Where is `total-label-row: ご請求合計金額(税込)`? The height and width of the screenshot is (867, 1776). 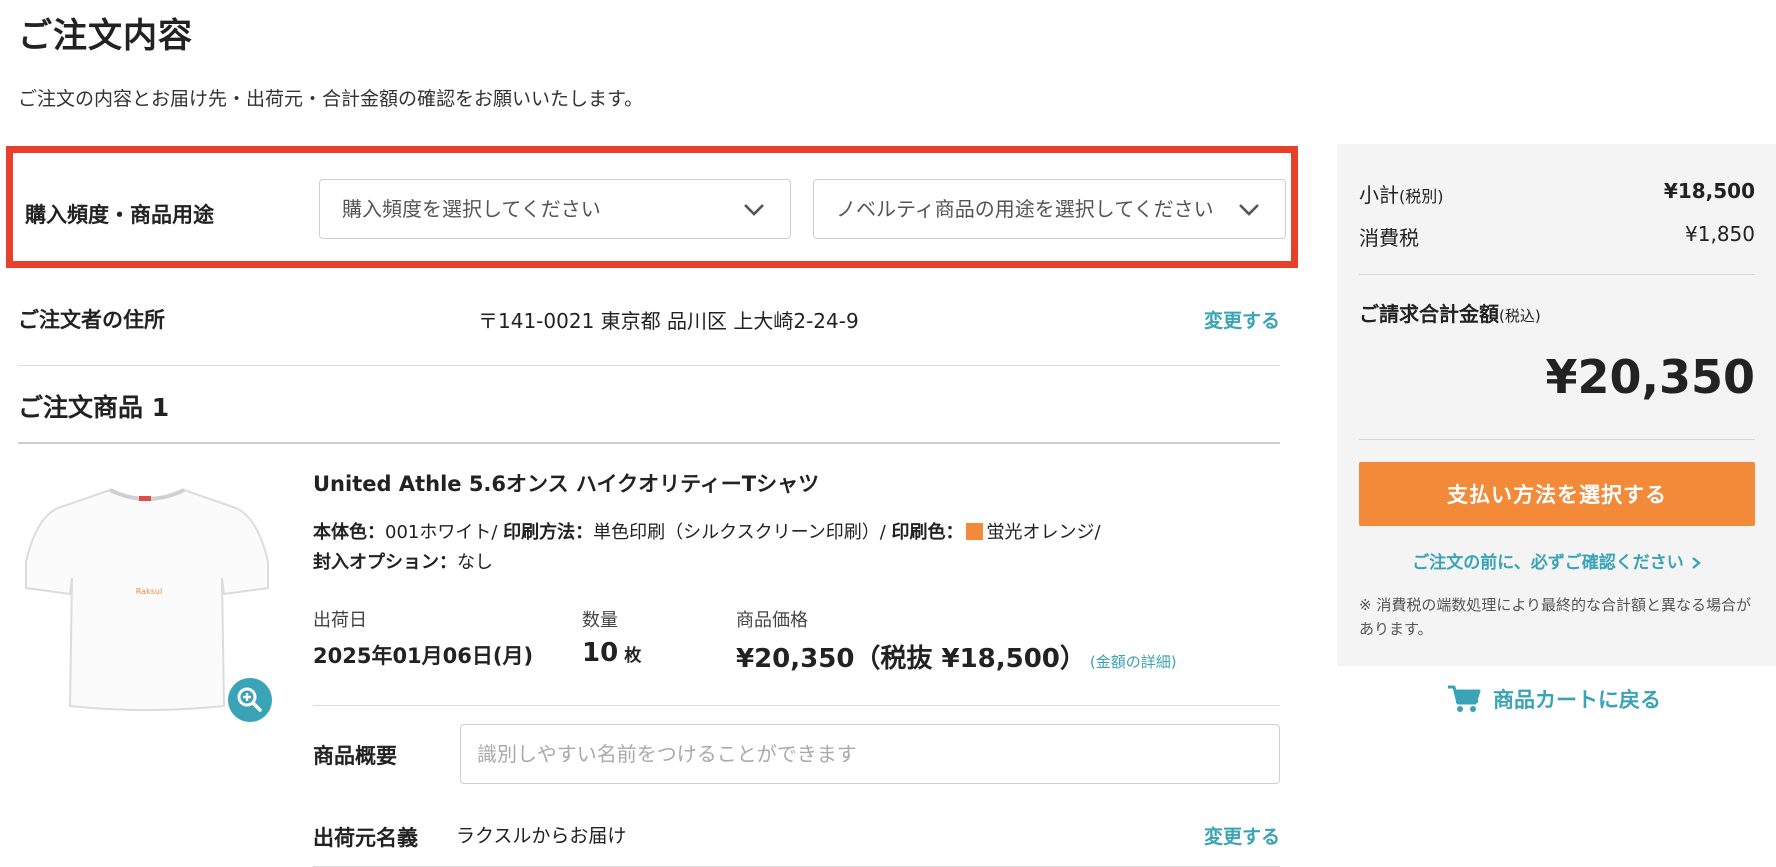
total-label-row: ご請求合計金額(税込) is located at coordinates (1557, 312).